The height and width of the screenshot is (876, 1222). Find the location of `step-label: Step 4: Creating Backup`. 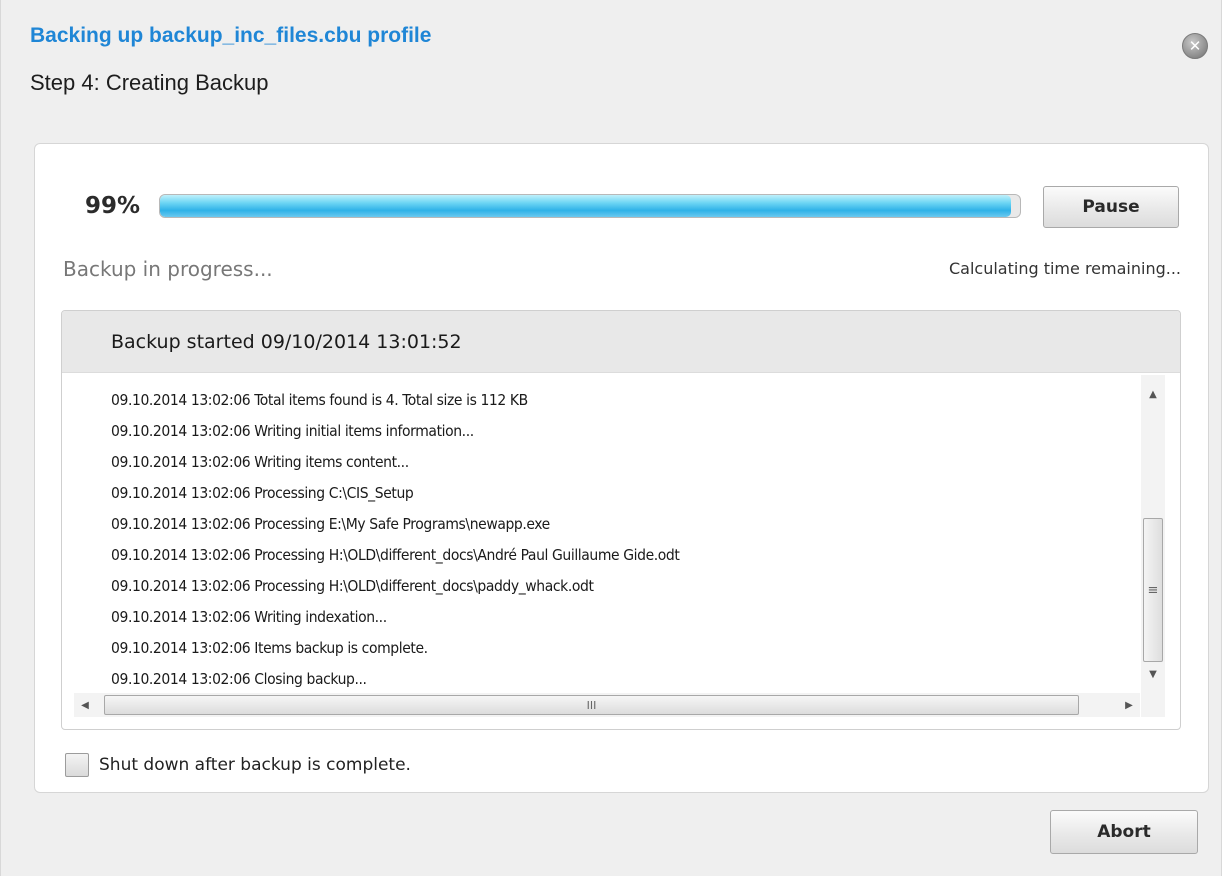

step-label: Step 4: Creating Backup is located at coordinates (149, 82).